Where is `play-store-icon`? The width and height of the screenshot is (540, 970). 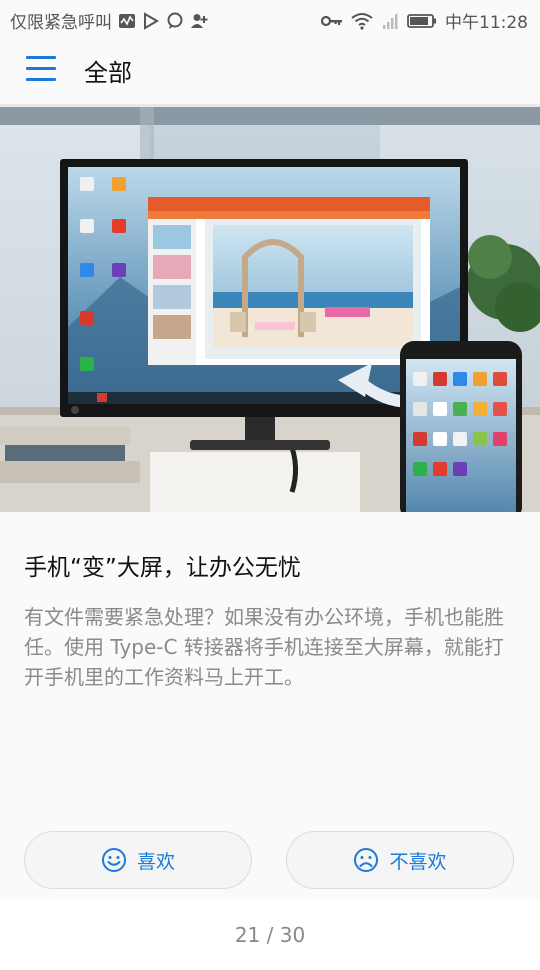
play-store-icon is located at coordinates (151, 20).